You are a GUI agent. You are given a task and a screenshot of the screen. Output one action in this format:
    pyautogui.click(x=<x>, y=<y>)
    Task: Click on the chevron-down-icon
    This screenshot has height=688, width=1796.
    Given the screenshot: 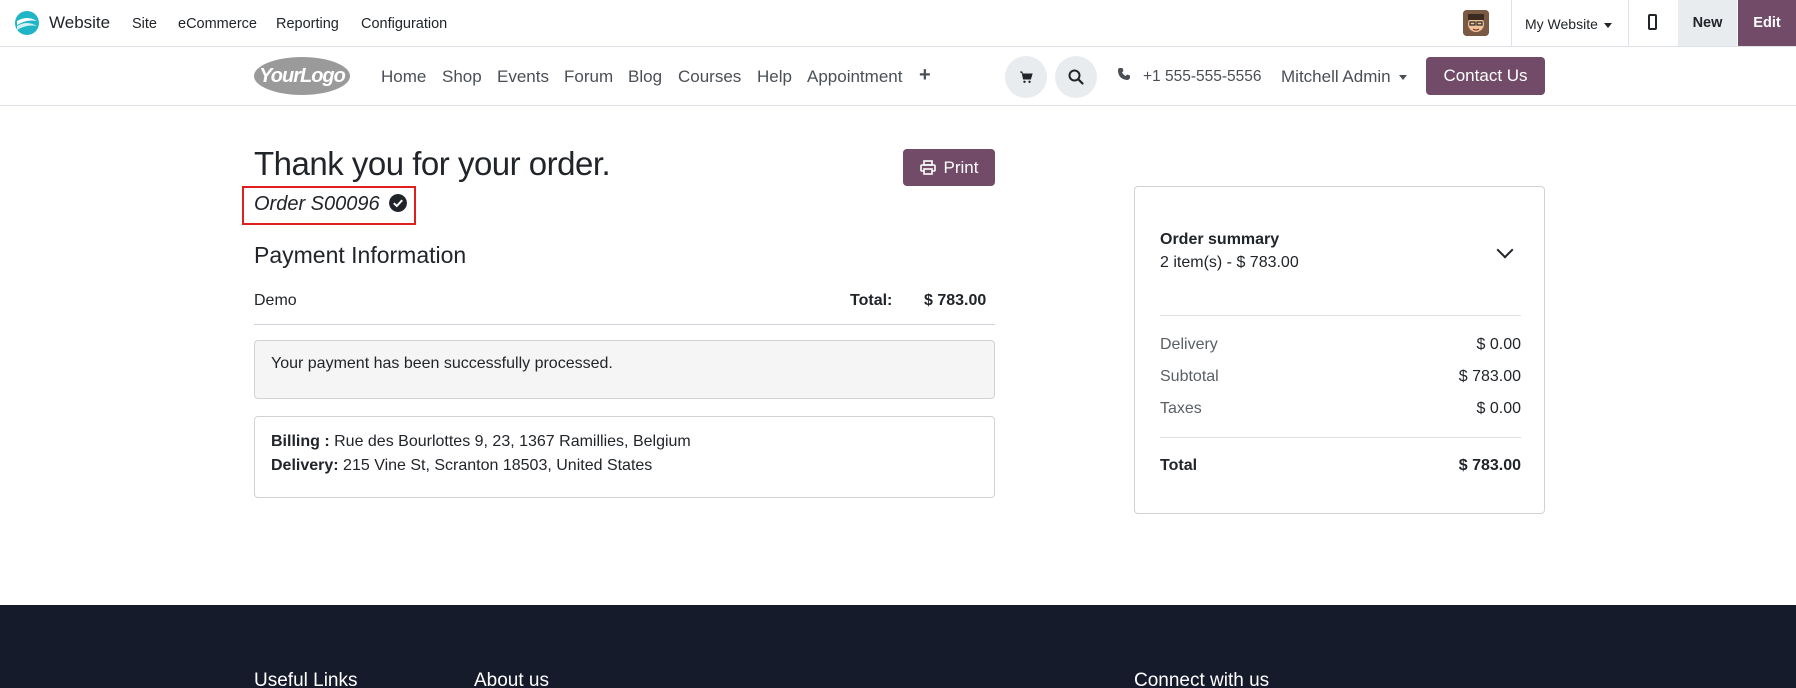 What is the action you would take?
    pyautogui.click(x=1505, y=250)
    